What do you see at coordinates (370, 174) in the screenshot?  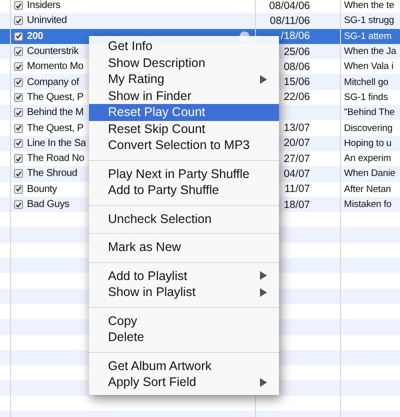 I see `description-text: When Danie` at bounding box center [370, 174].